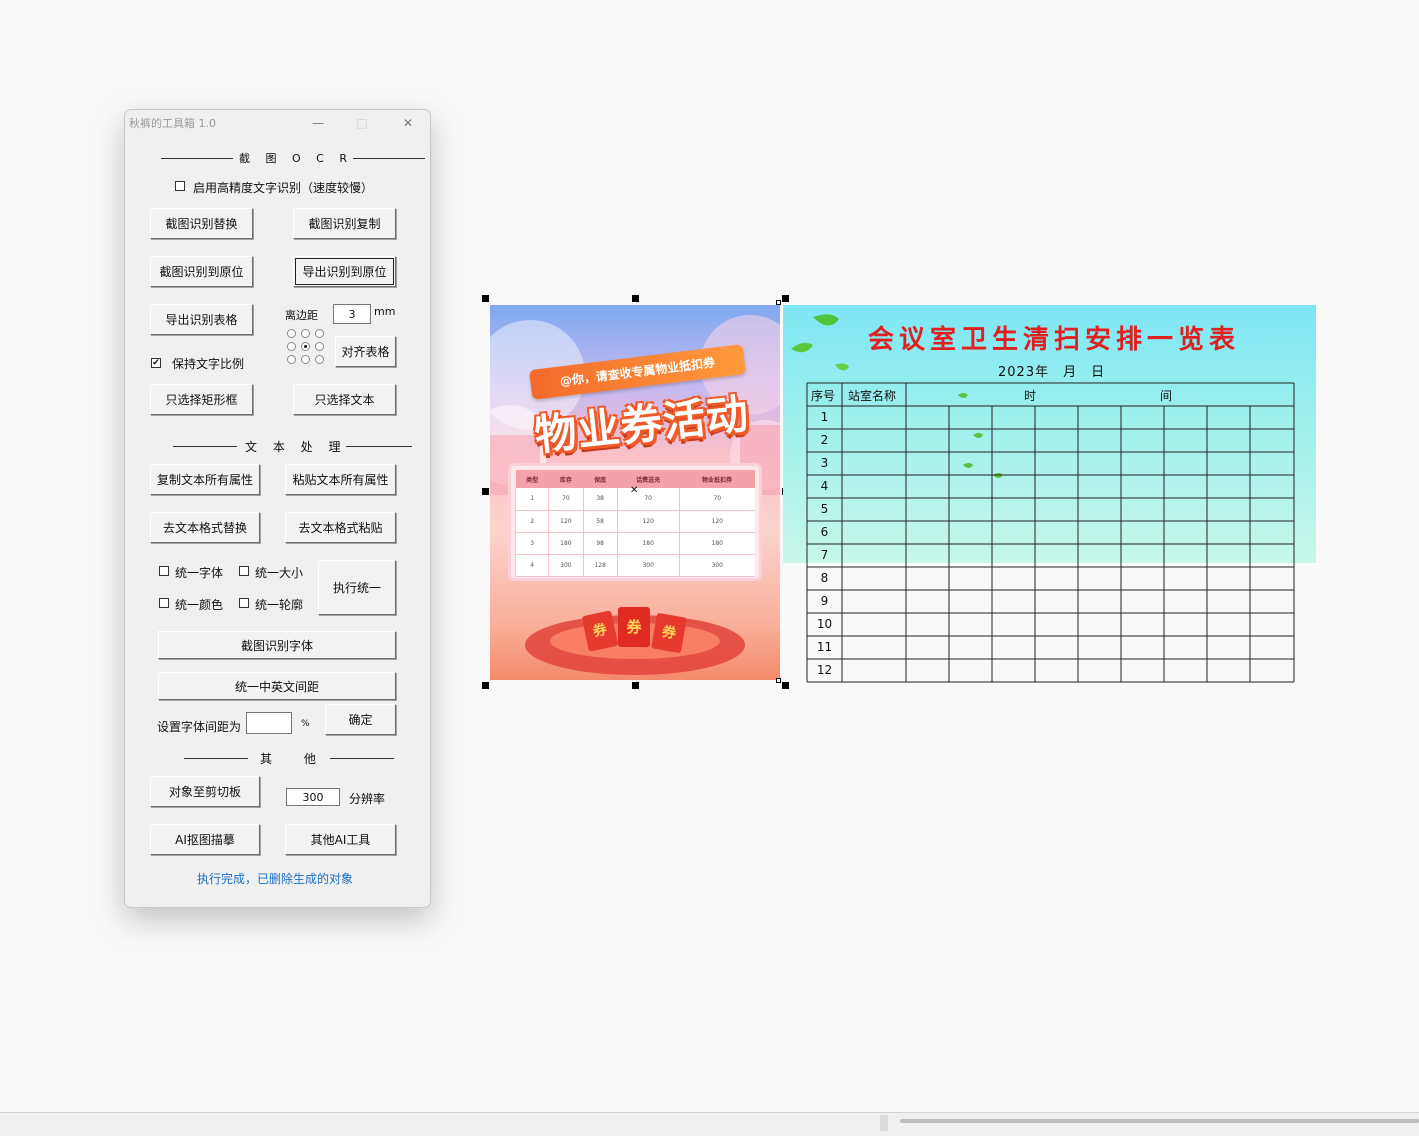  I want to click on row-number: 1, so click(824, 417).